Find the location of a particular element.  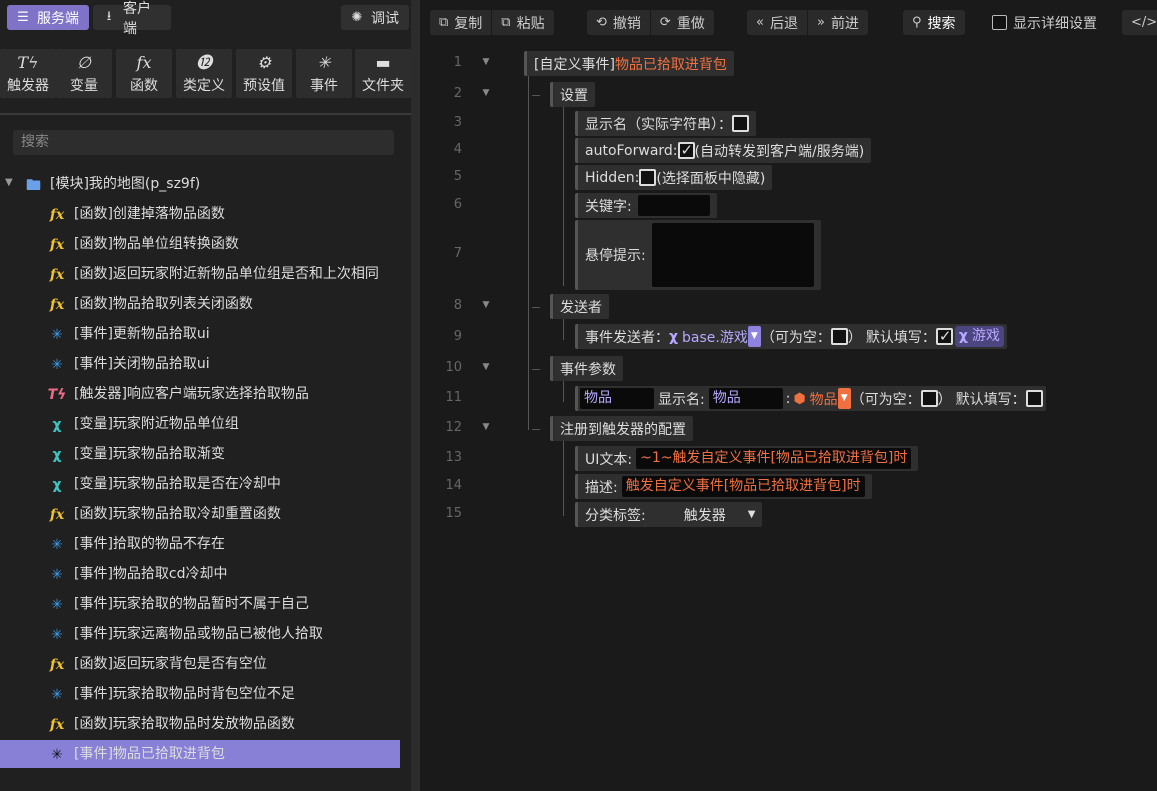

sender-node: 发送者 is located at coordinates (579, 306).